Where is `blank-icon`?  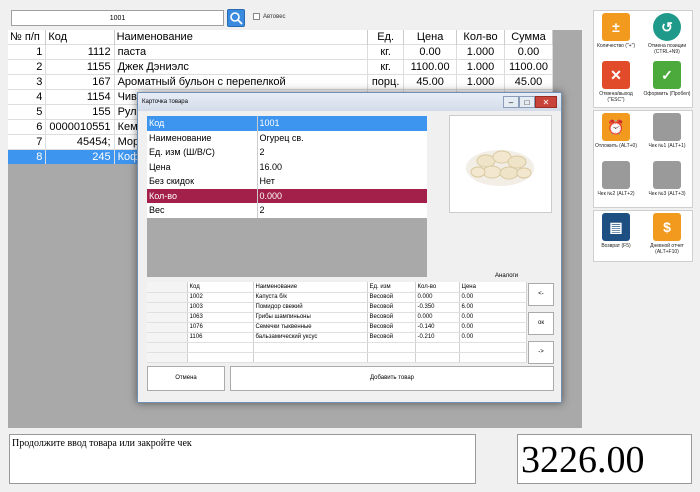 blank-icon is located at coordinates (616, 175).